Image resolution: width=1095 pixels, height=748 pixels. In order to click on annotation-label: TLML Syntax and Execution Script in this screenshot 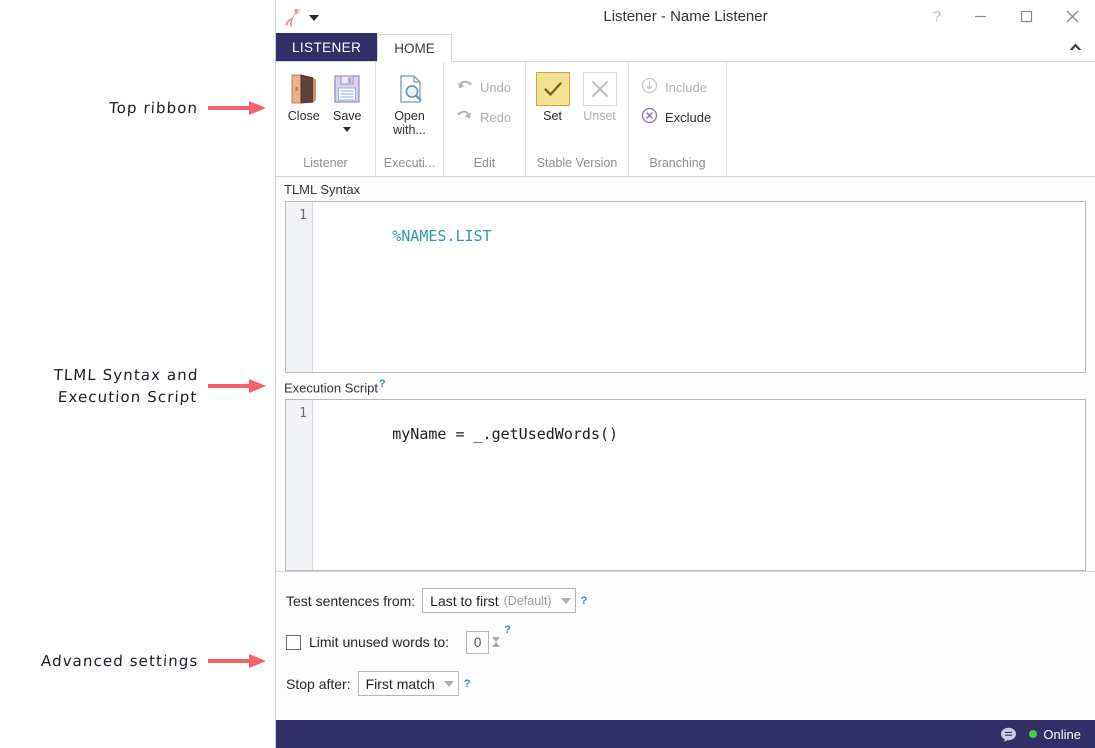, I will do `click(126, 386)`.